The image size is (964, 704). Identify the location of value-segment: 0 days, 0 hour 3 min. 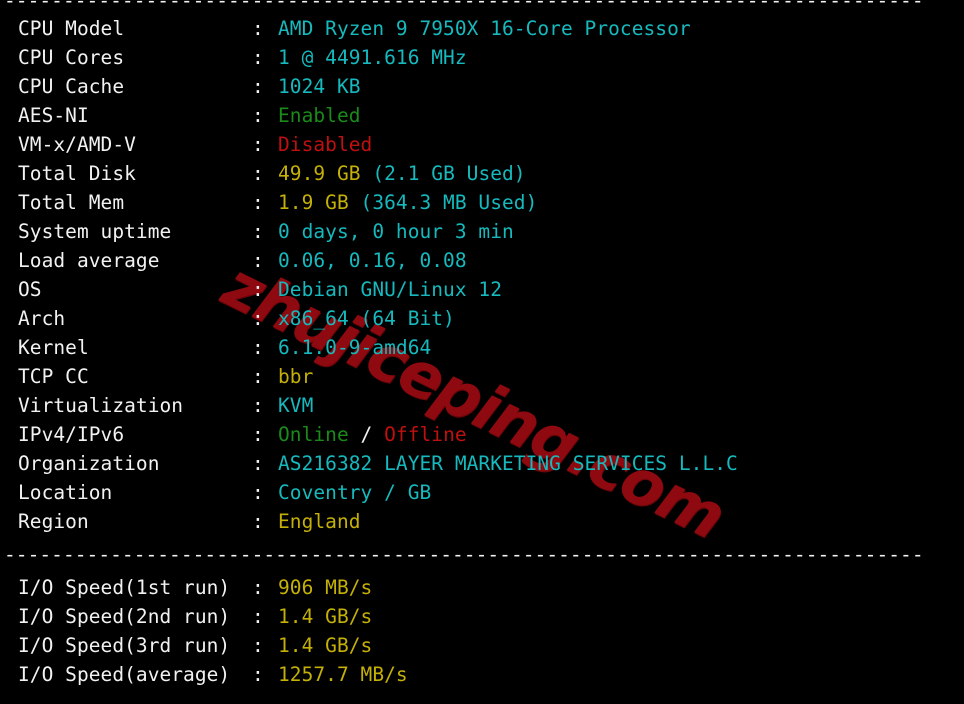
(396, 231).